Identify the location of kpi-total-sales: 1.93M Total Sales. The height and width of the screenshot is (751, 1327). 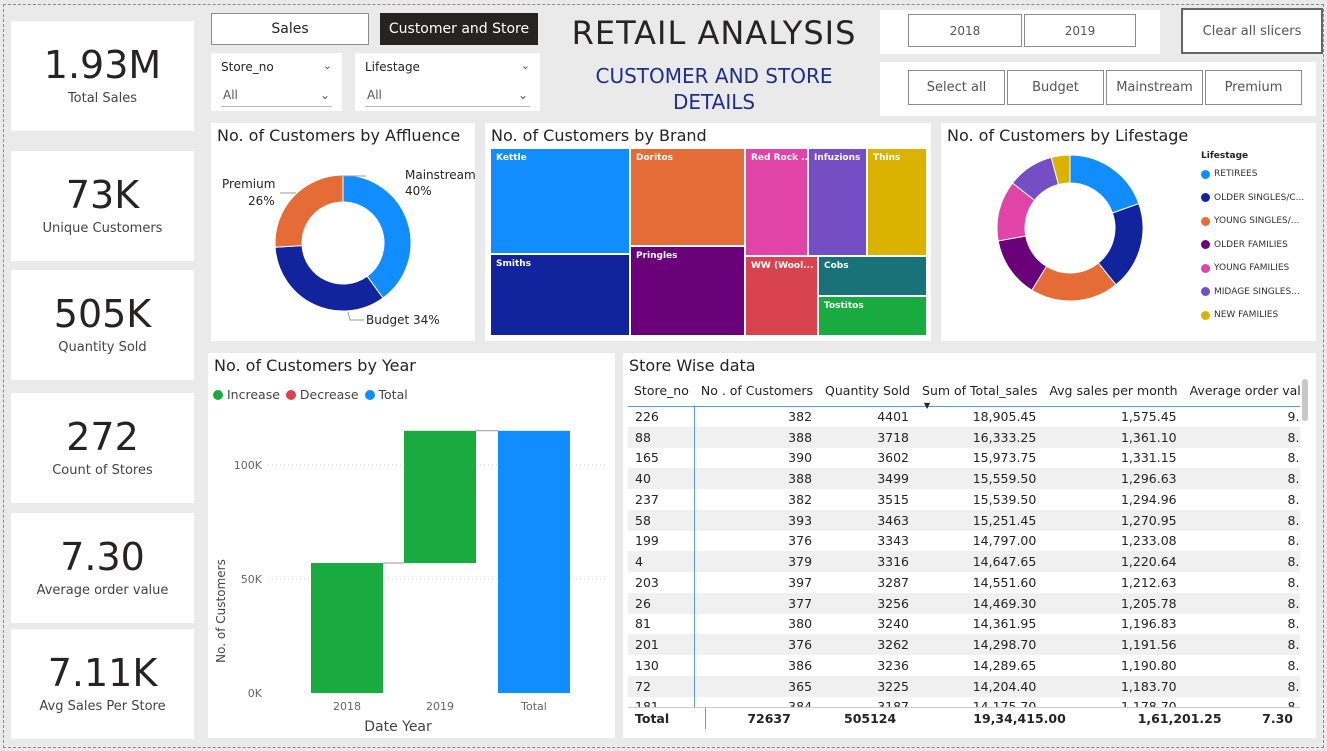
(102, 76).